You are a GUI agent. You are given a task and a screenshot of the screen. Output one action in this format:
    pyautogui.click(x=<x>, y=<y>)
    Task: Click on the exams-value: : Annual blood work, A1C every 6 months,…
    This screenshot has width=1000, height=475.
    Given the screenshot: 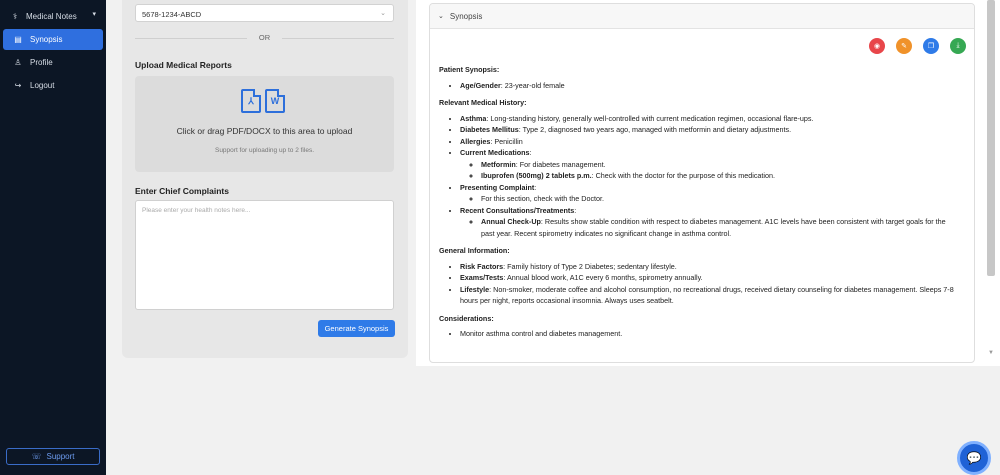 What is the action you would take?
    pyautogui.click(x=603, y=277)
    